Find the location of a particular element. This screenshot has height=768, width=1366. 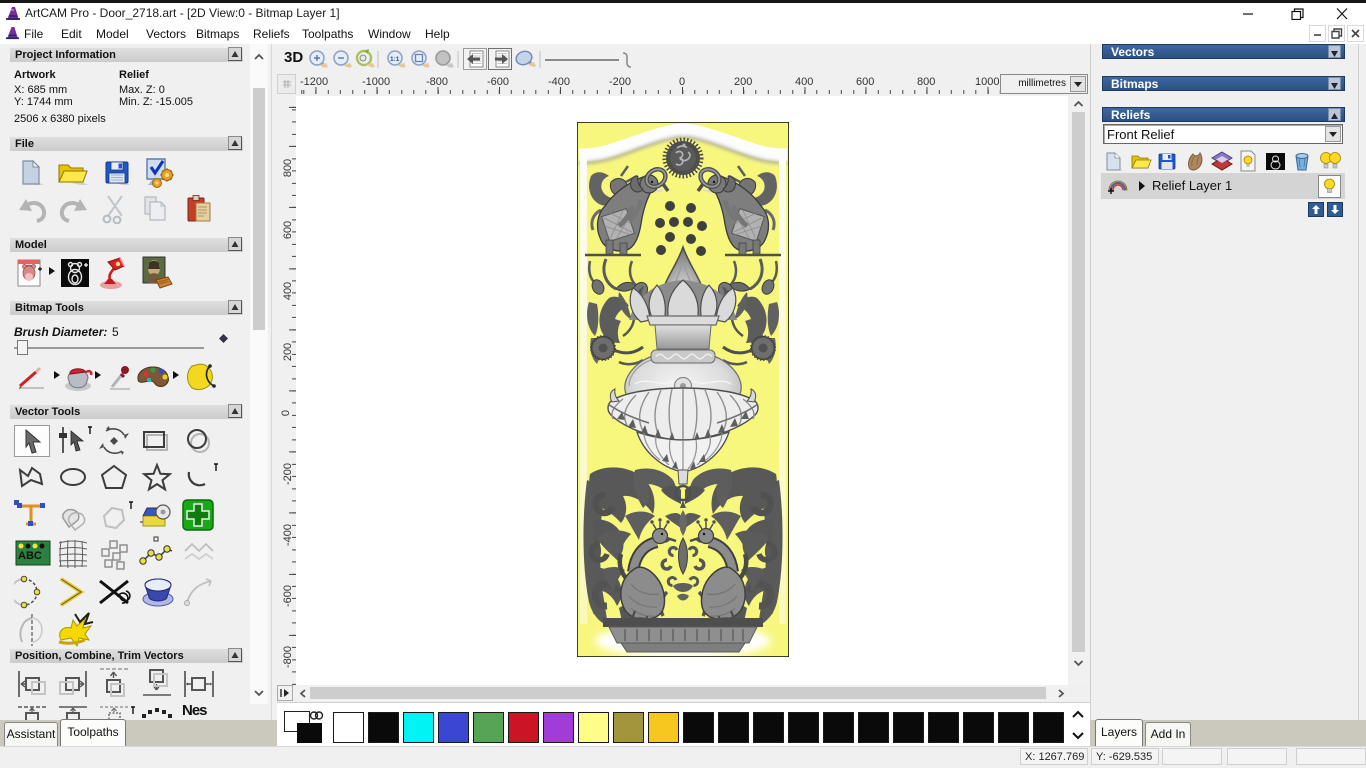

svg-text: 1:1 is located at coordinates (395, 59).